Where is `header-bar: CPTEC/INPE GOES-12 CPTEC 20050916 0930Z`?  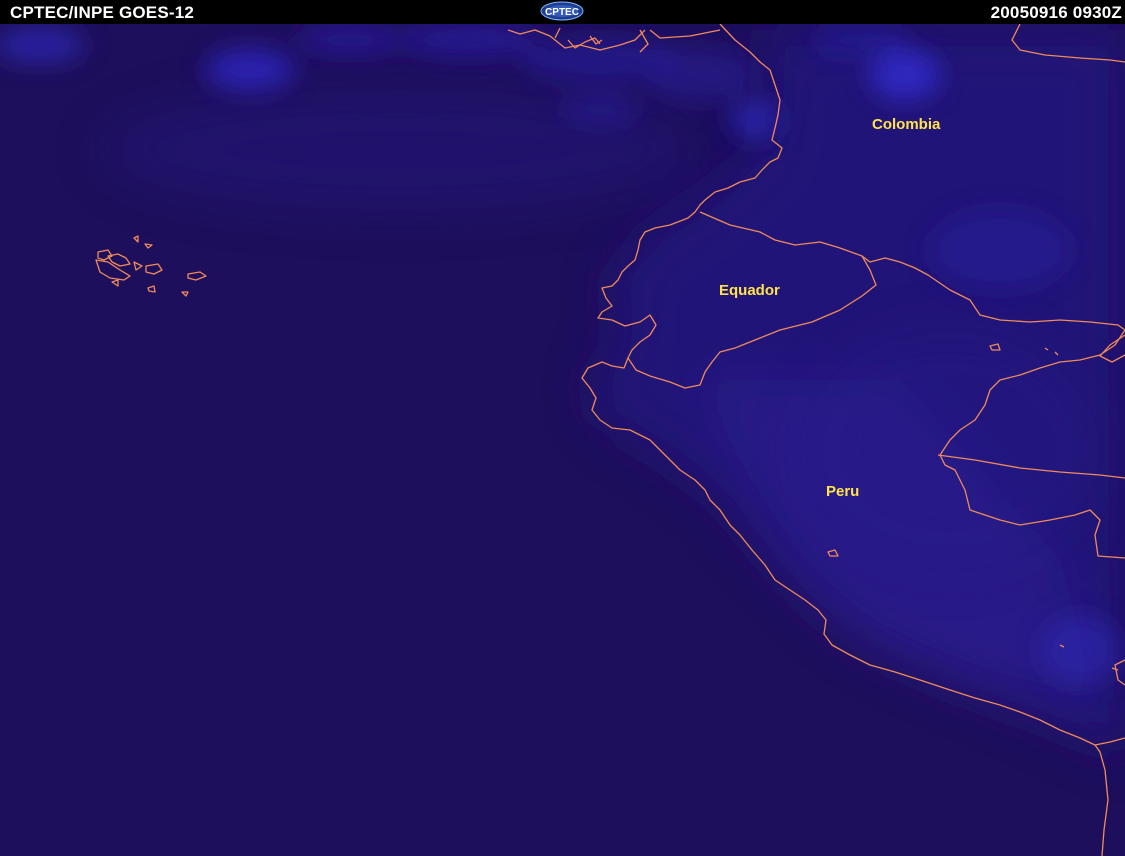
header-bar: CPTEC/INPE GOES-12 CPTEC 20050916 0930Z is located at coordinates (562, 12).